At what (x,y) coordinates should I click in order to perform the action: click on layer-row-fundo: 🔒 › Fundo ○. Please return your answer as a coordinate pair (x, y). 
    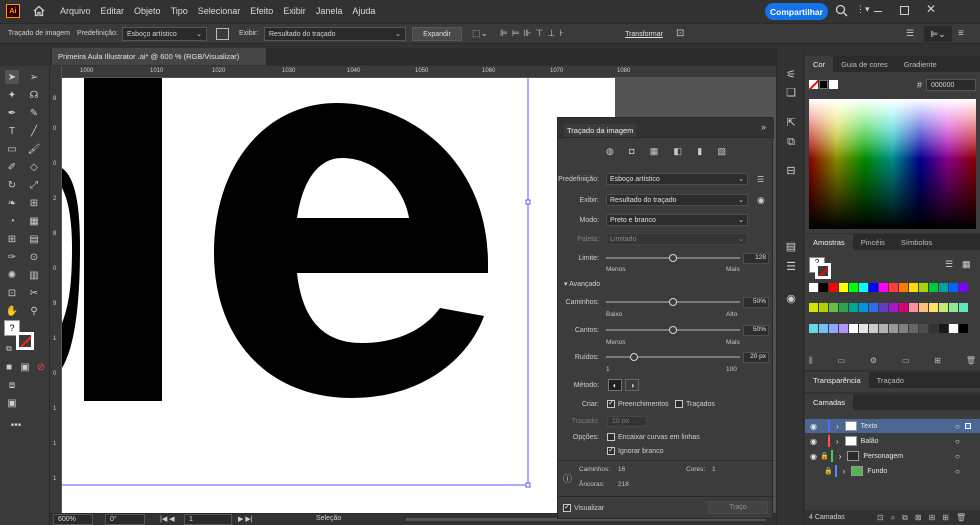
    Looking at the image, I should click on (892, 471).